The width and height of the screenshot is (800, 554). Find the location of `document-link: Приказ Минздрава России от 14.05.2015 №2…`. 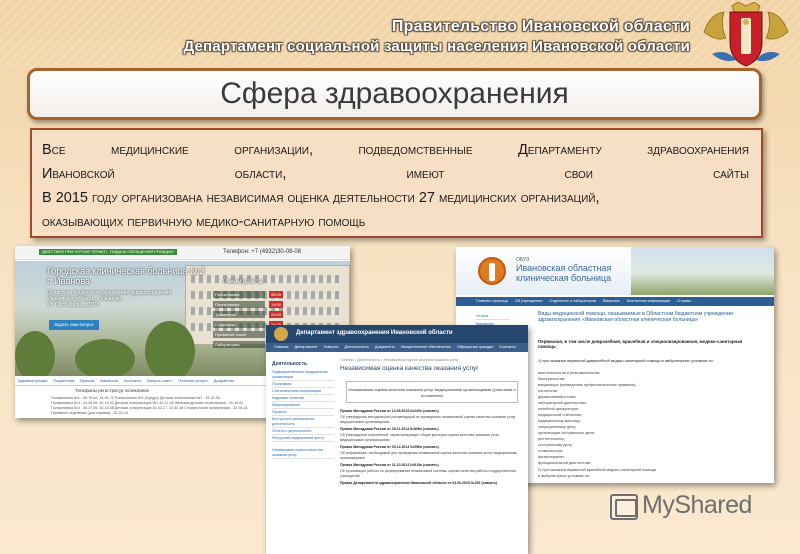

document-link: Приказ Минздрава России от 14.05.2015 №2… is located at coordinates (431, 411).